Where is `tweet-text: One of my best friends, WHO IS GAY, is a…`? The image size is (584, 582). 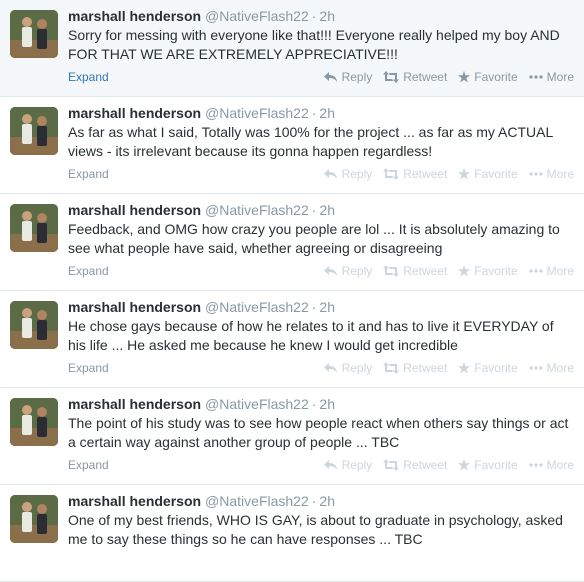 tweet-text: One of my best friends, WHO IS GAY, is a… is located at coordinates (315, 529).